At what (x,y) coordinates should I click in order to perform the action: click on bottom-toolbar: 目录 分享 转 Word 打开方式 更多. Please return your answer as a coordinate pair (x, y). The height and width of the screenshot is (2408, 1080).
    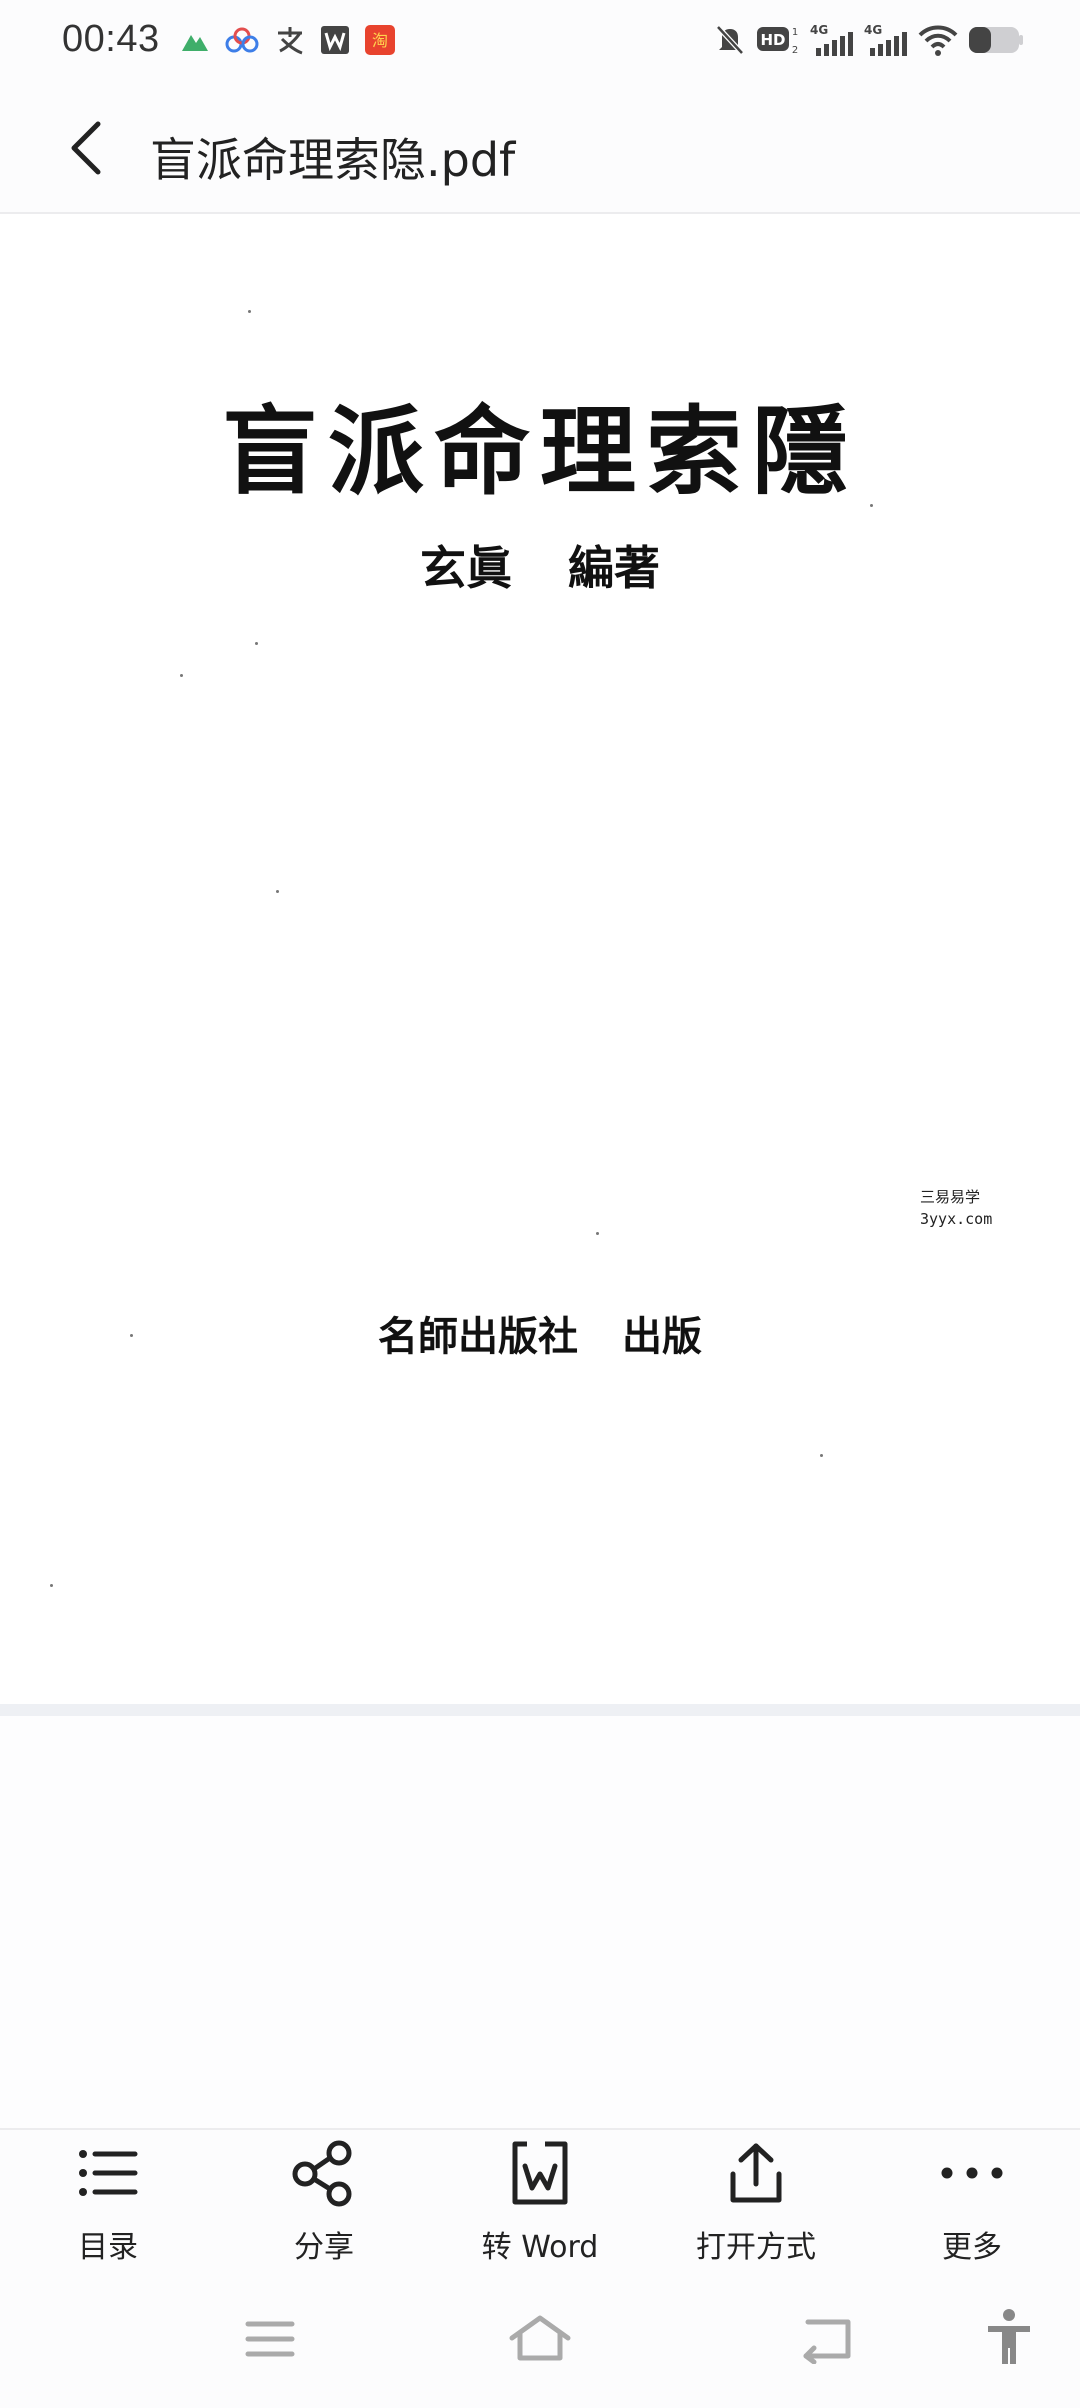
    Looking at the image, I should click on (540, 2204).